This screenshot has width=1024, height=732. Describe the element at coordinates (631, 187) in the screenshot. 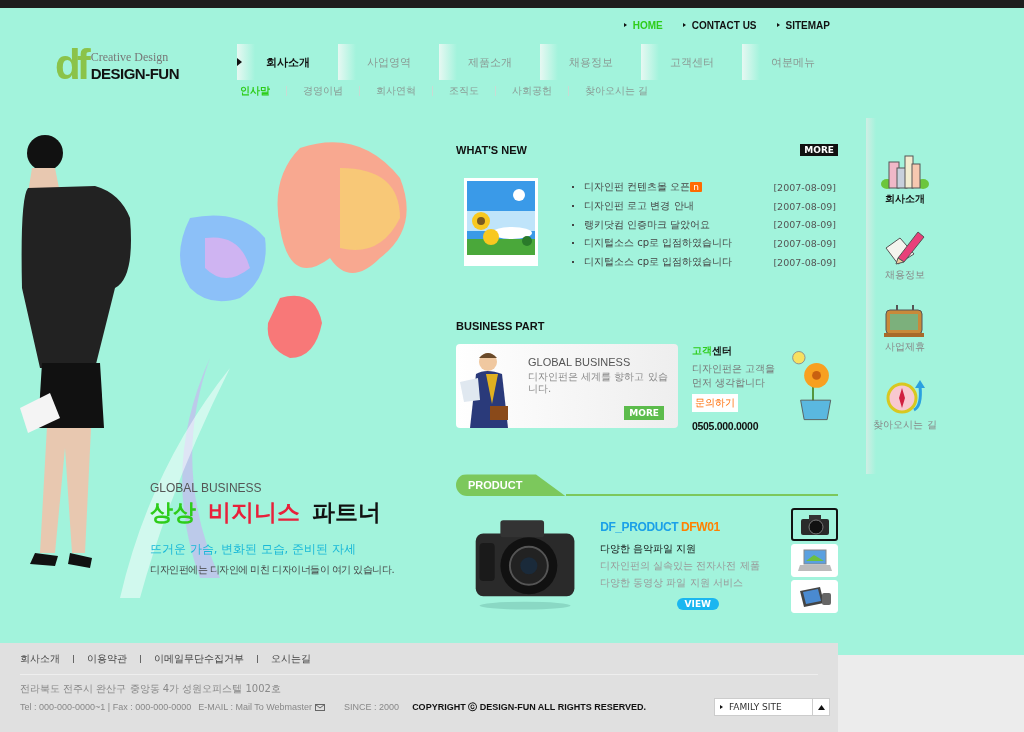

I see `news-item: 디자인펀 컨텐츠몰 오픈` at that location.